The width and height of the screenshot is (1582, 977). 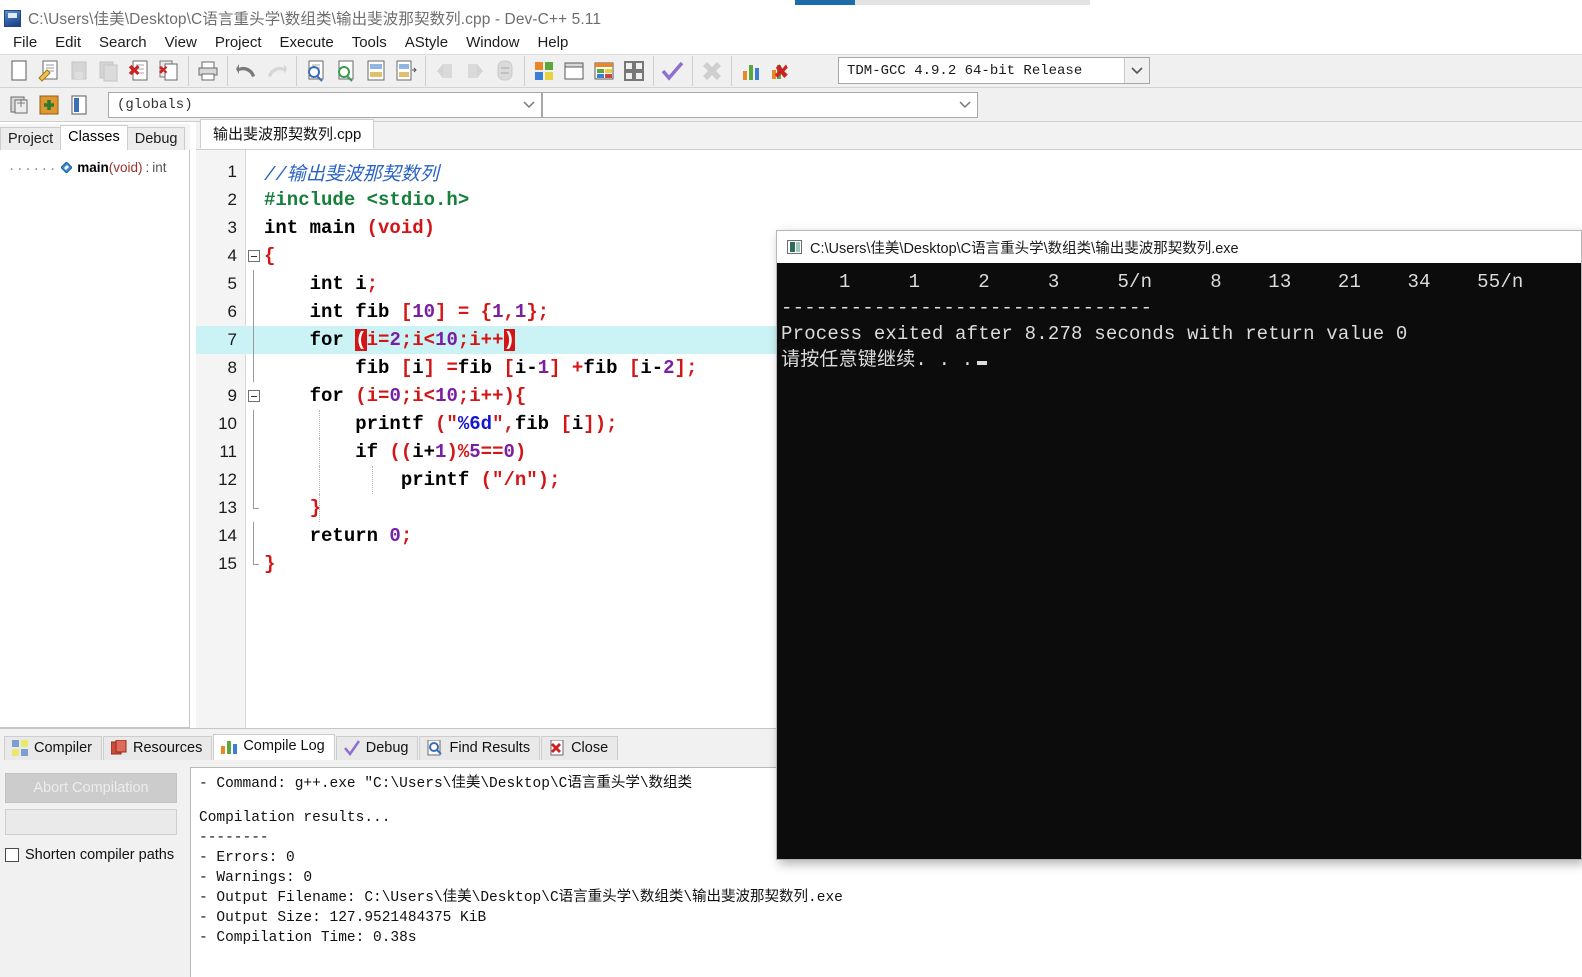 I want to click on compile-log-chart-icon, so click(x=229, y=746).